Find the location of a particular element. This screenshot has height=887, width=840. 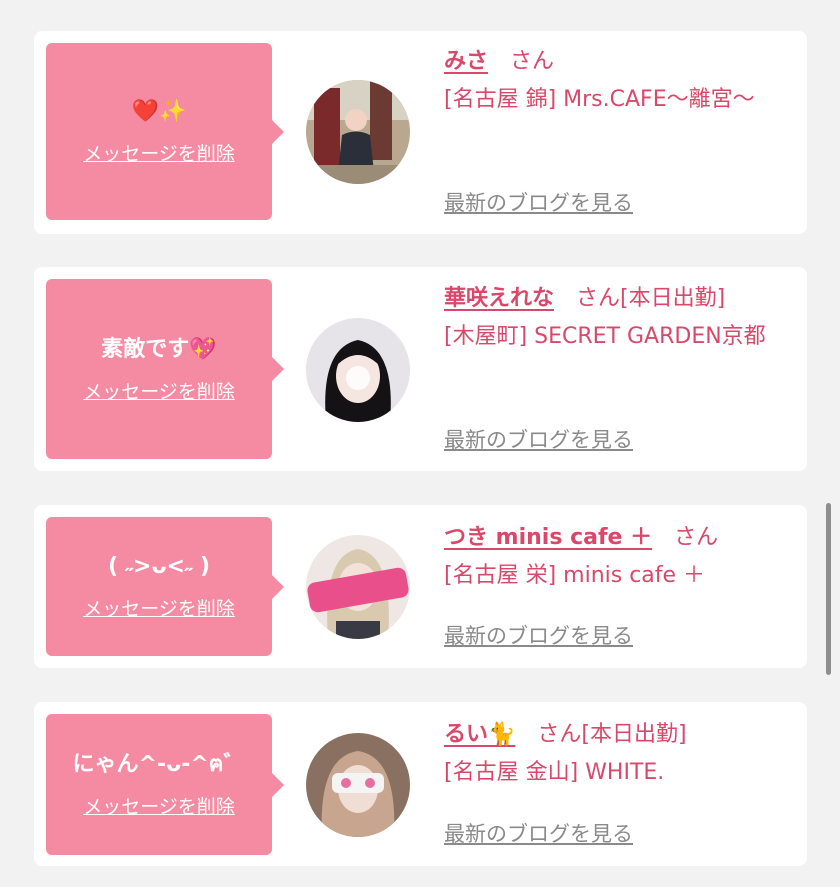

message-text: 素敵です💖 is located at coordinates (159, 349).